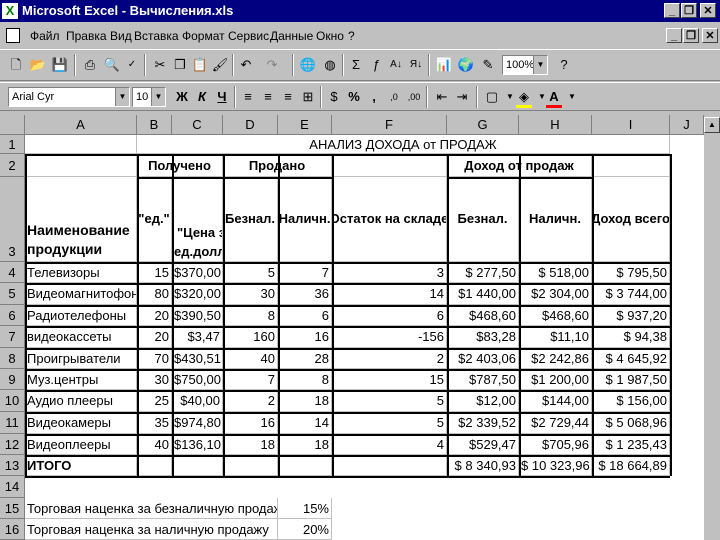 The image size is (720, 540). What do you see at coordinates (203, 36) in the screenshot?
I see `menu-format: Формат` at bounding box center [203, 36].